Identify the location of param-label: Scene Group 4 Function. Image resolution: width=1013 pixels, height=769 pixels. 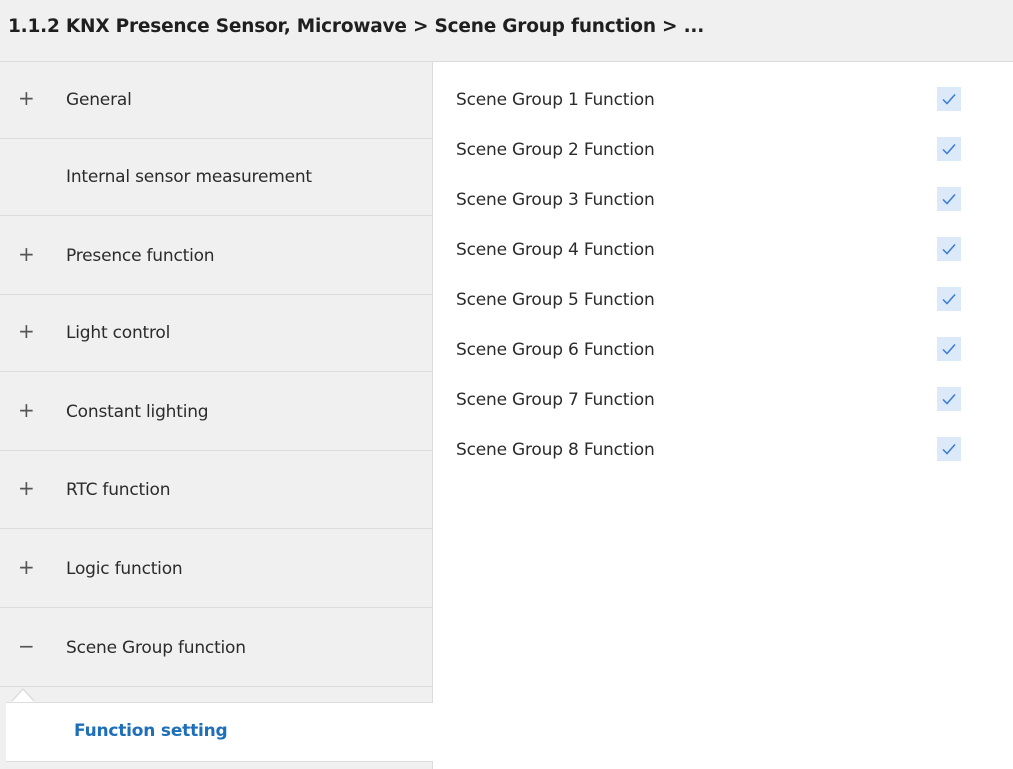
(555, 250).